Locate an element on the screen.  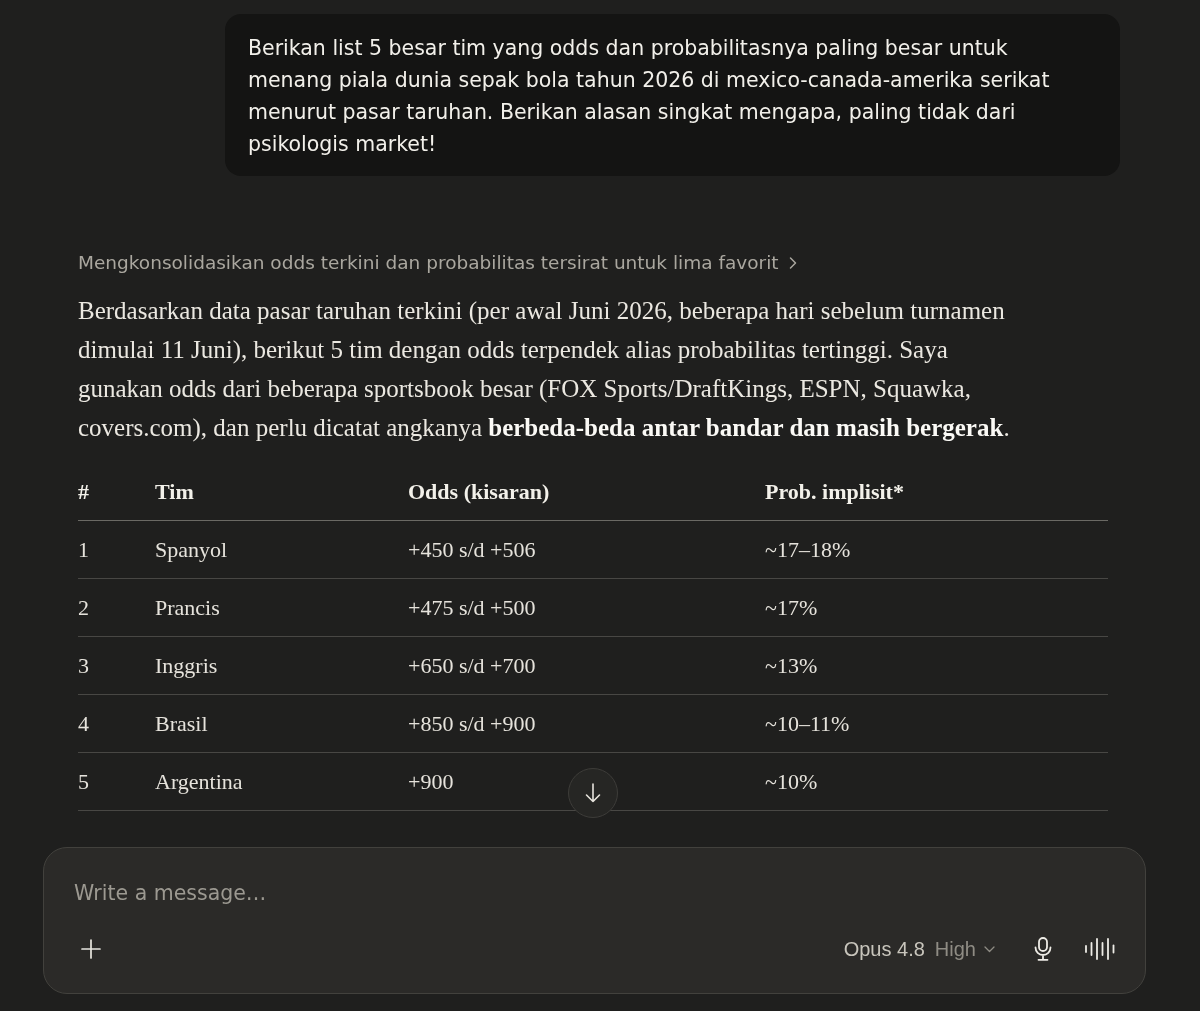
chevron-down-icon is located at coordinates (989, 949).